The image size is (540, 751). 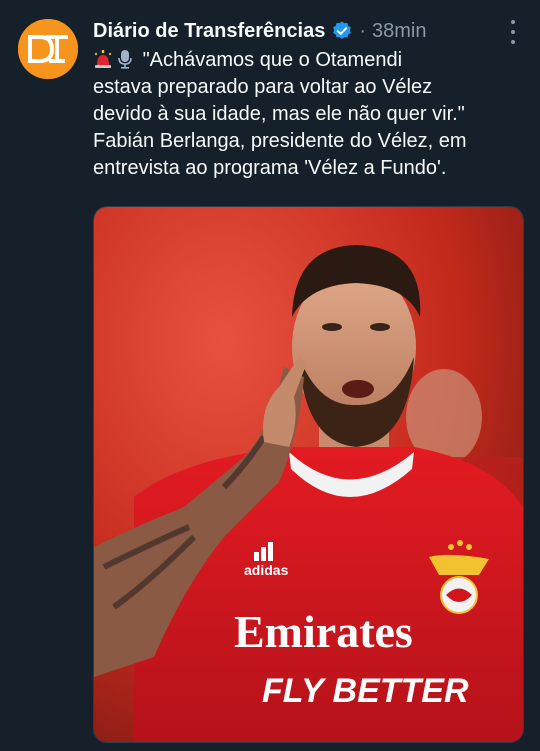 What do you see at coordinates (323, 631) in the screenshot?
I see `sponsor-line1: Emirates` at bounding box center [323, 631].